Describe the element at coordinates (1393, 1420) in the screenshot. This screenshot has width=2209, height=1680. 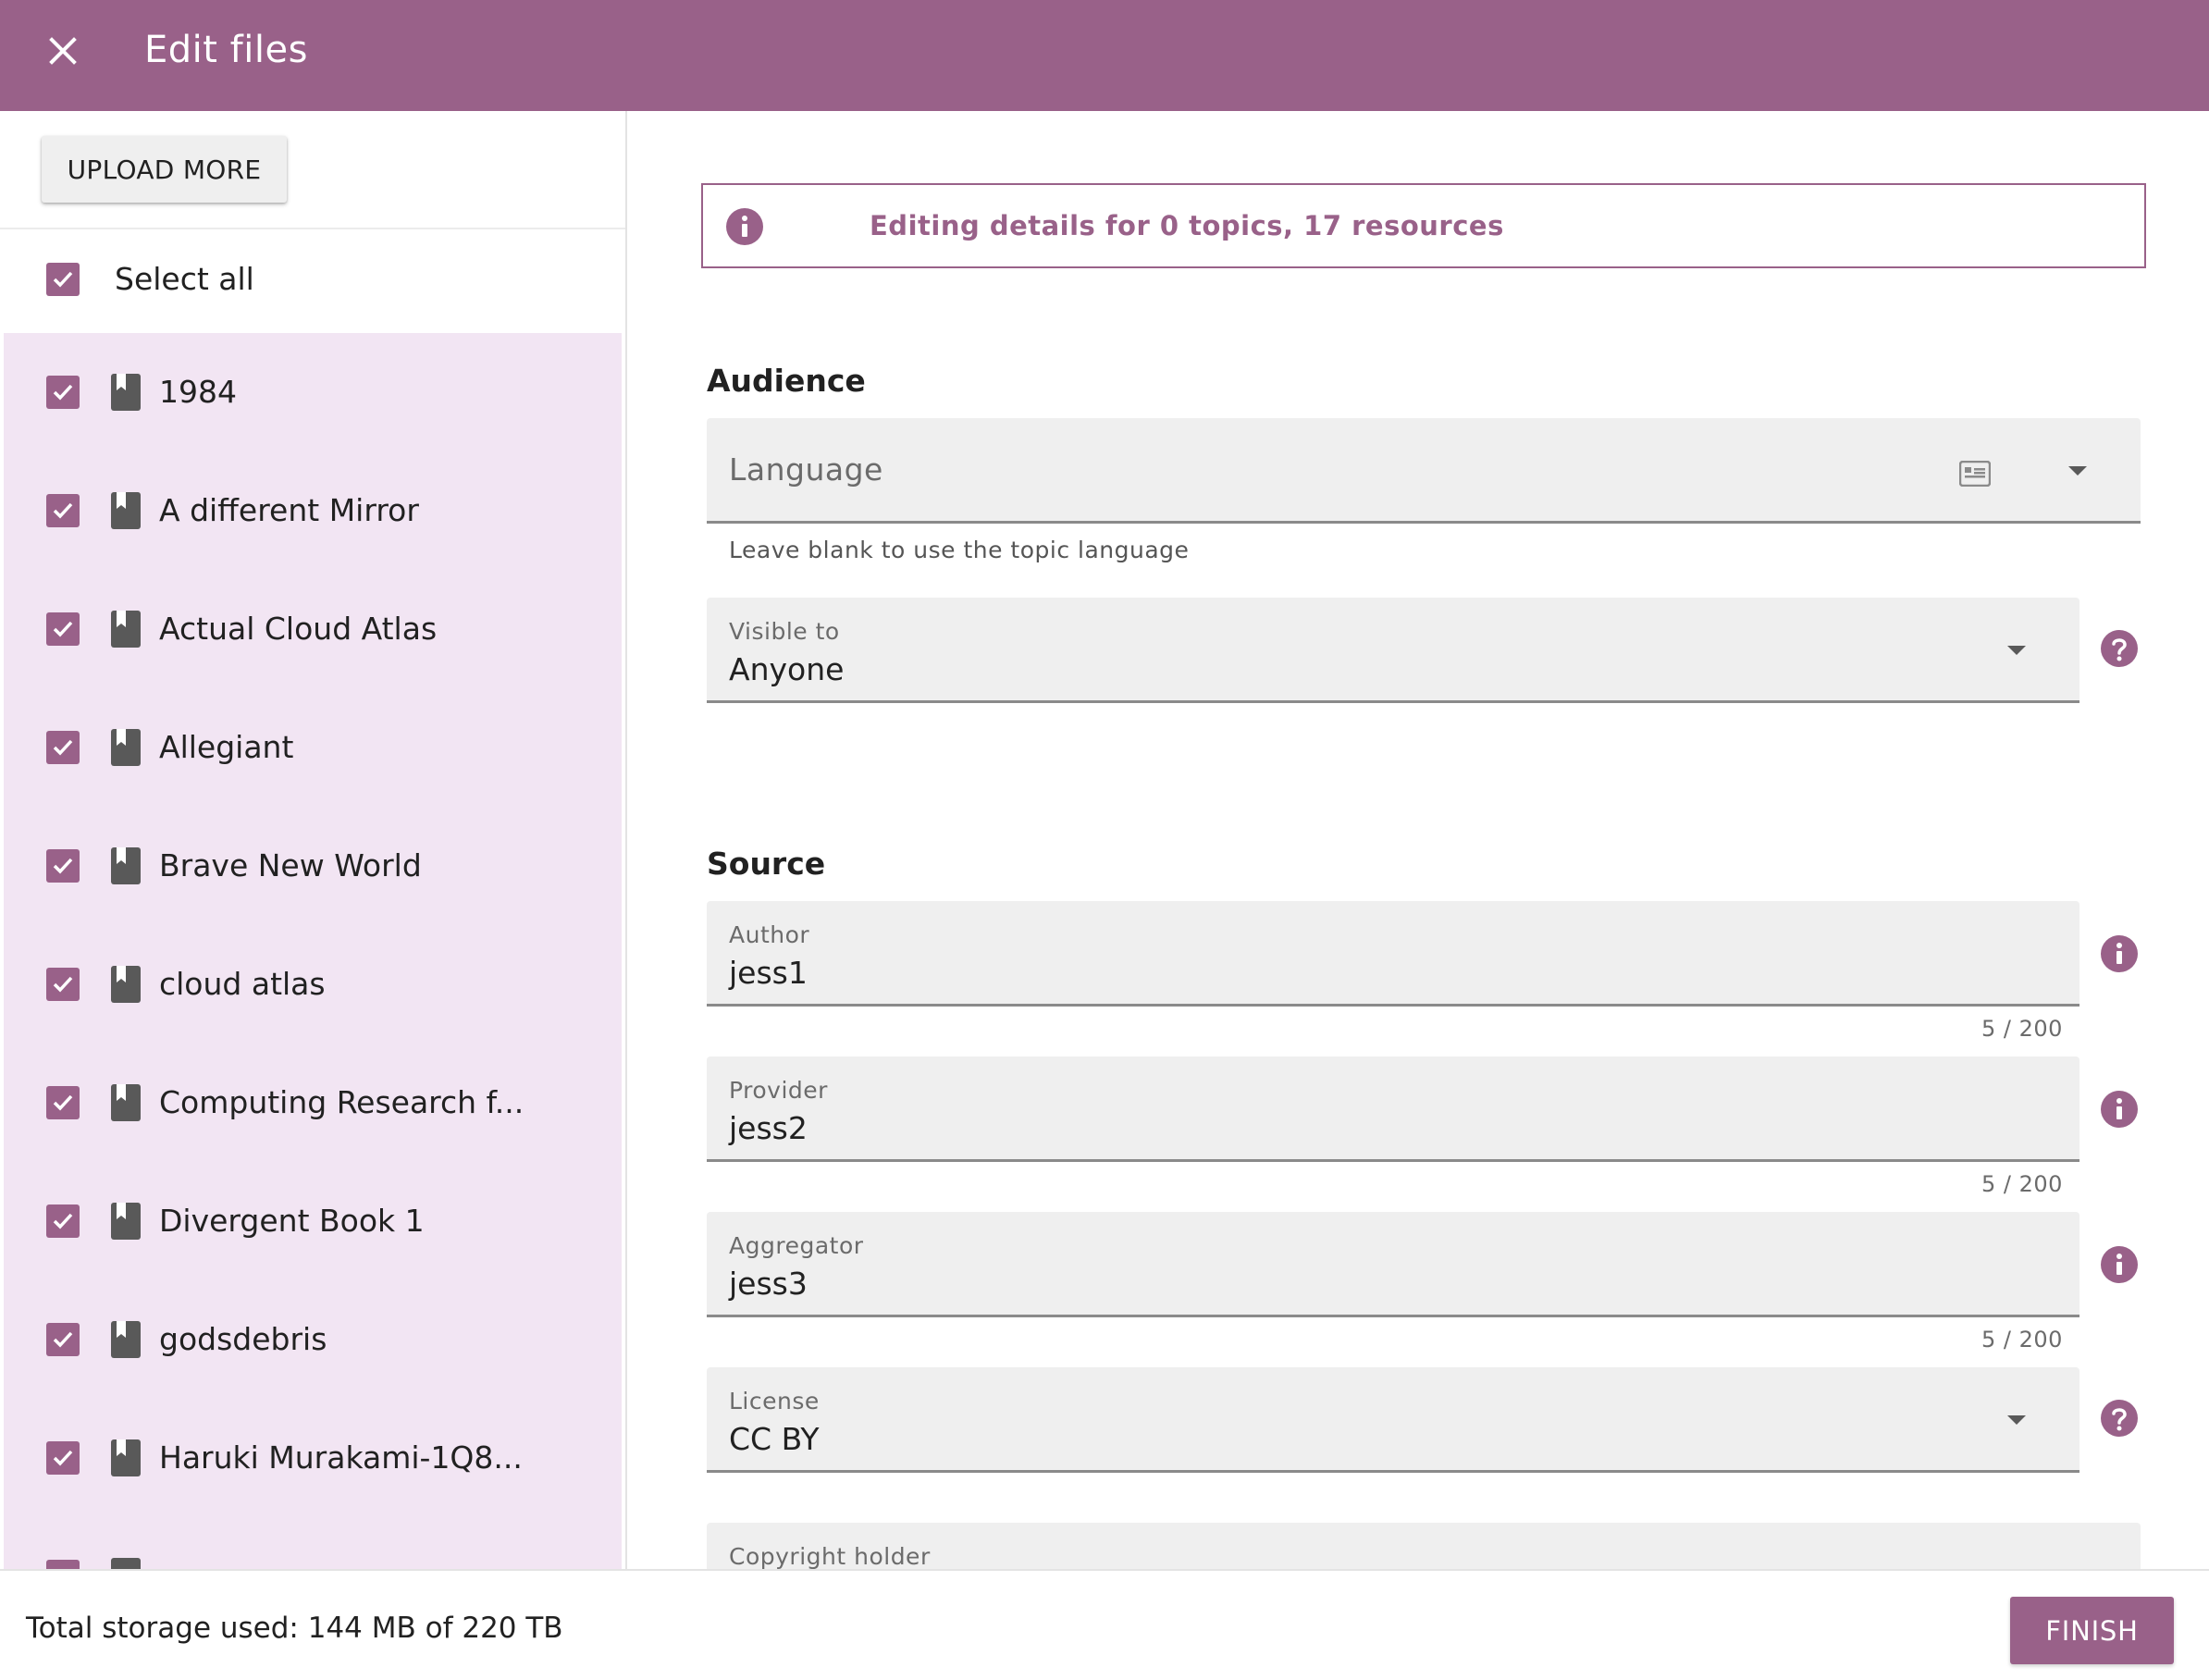
I see `license-select: License CC BY` at that location.